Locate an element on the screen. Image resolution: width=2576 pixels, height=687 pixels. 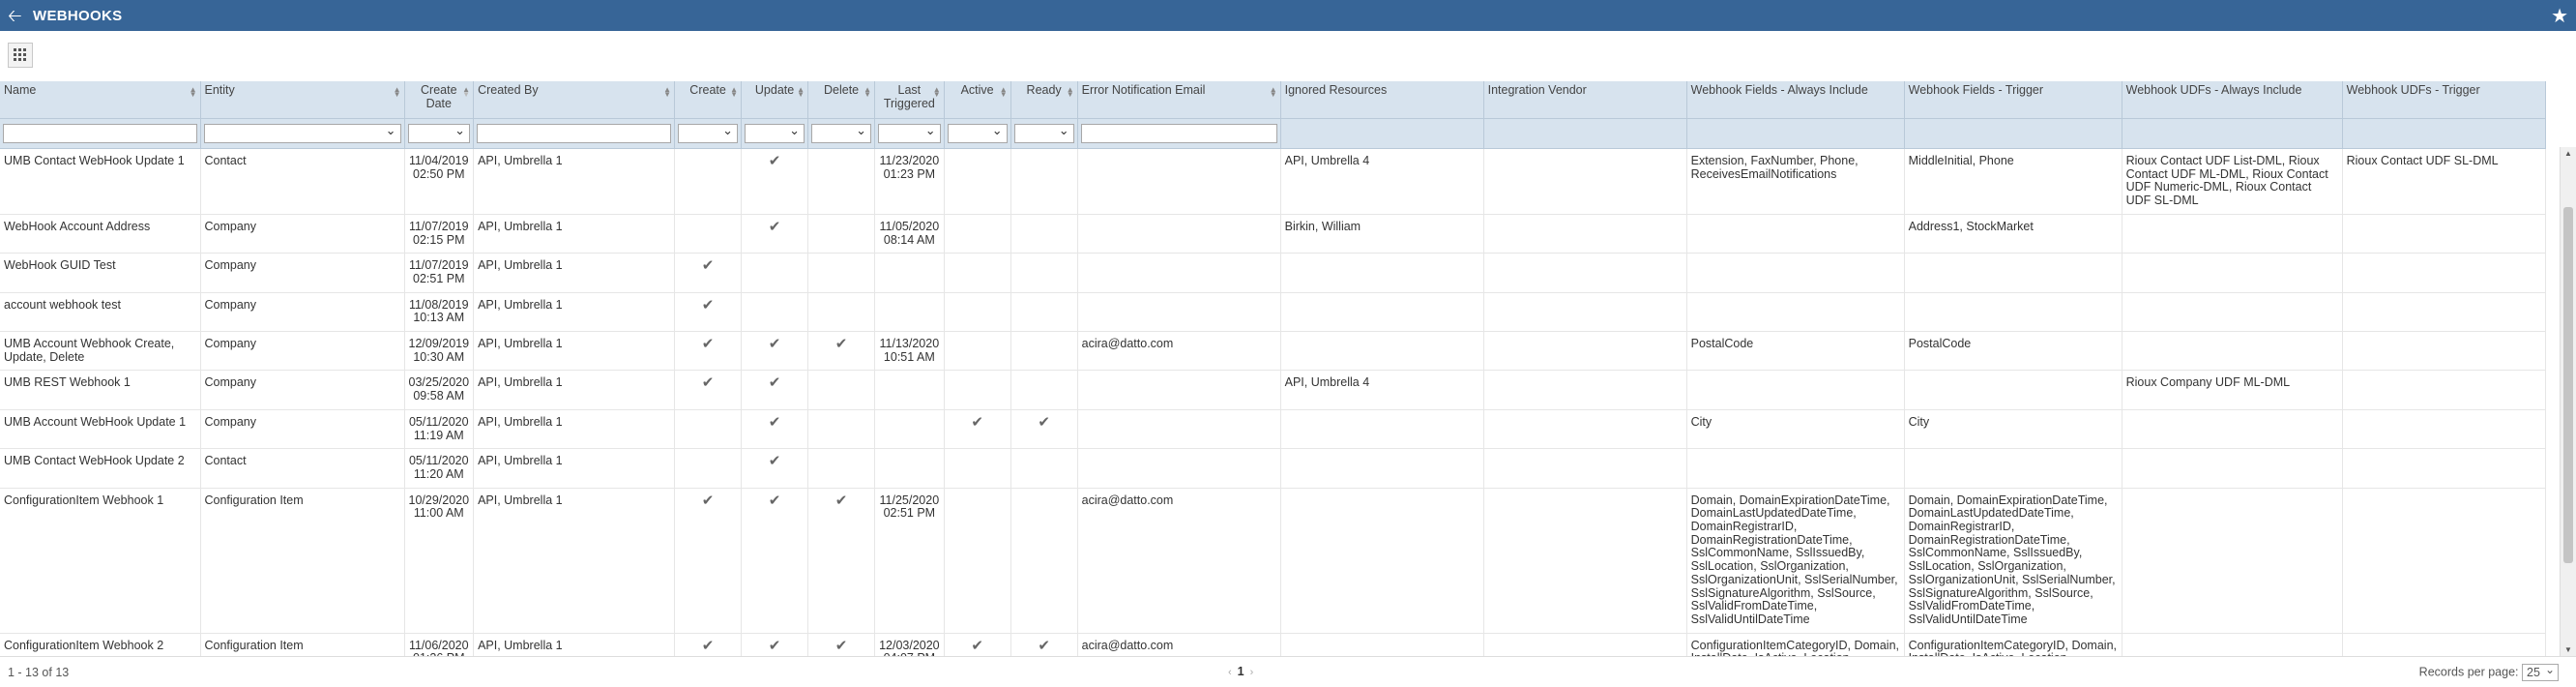
delete-cell: ✔ is located at coordinates (841, 352).